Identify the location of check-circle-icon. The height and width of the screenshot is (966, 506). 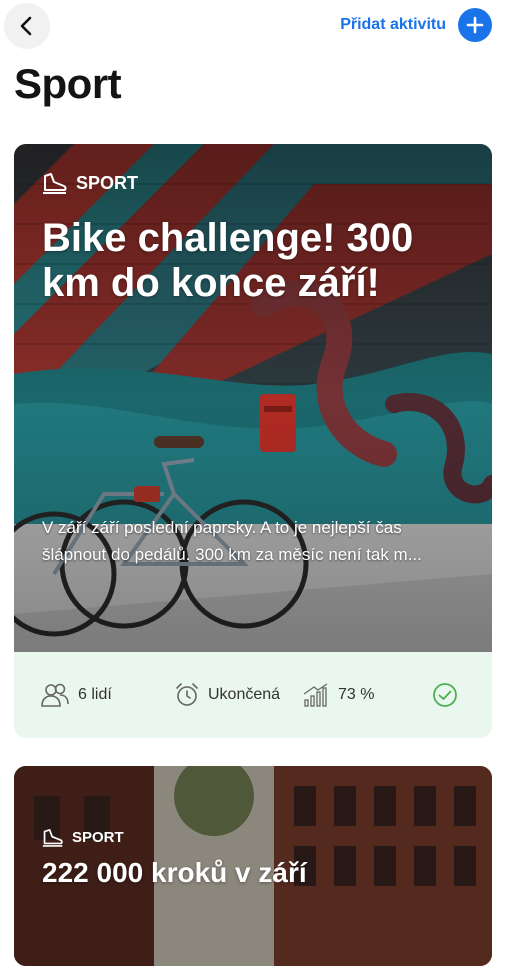
(445, 695).